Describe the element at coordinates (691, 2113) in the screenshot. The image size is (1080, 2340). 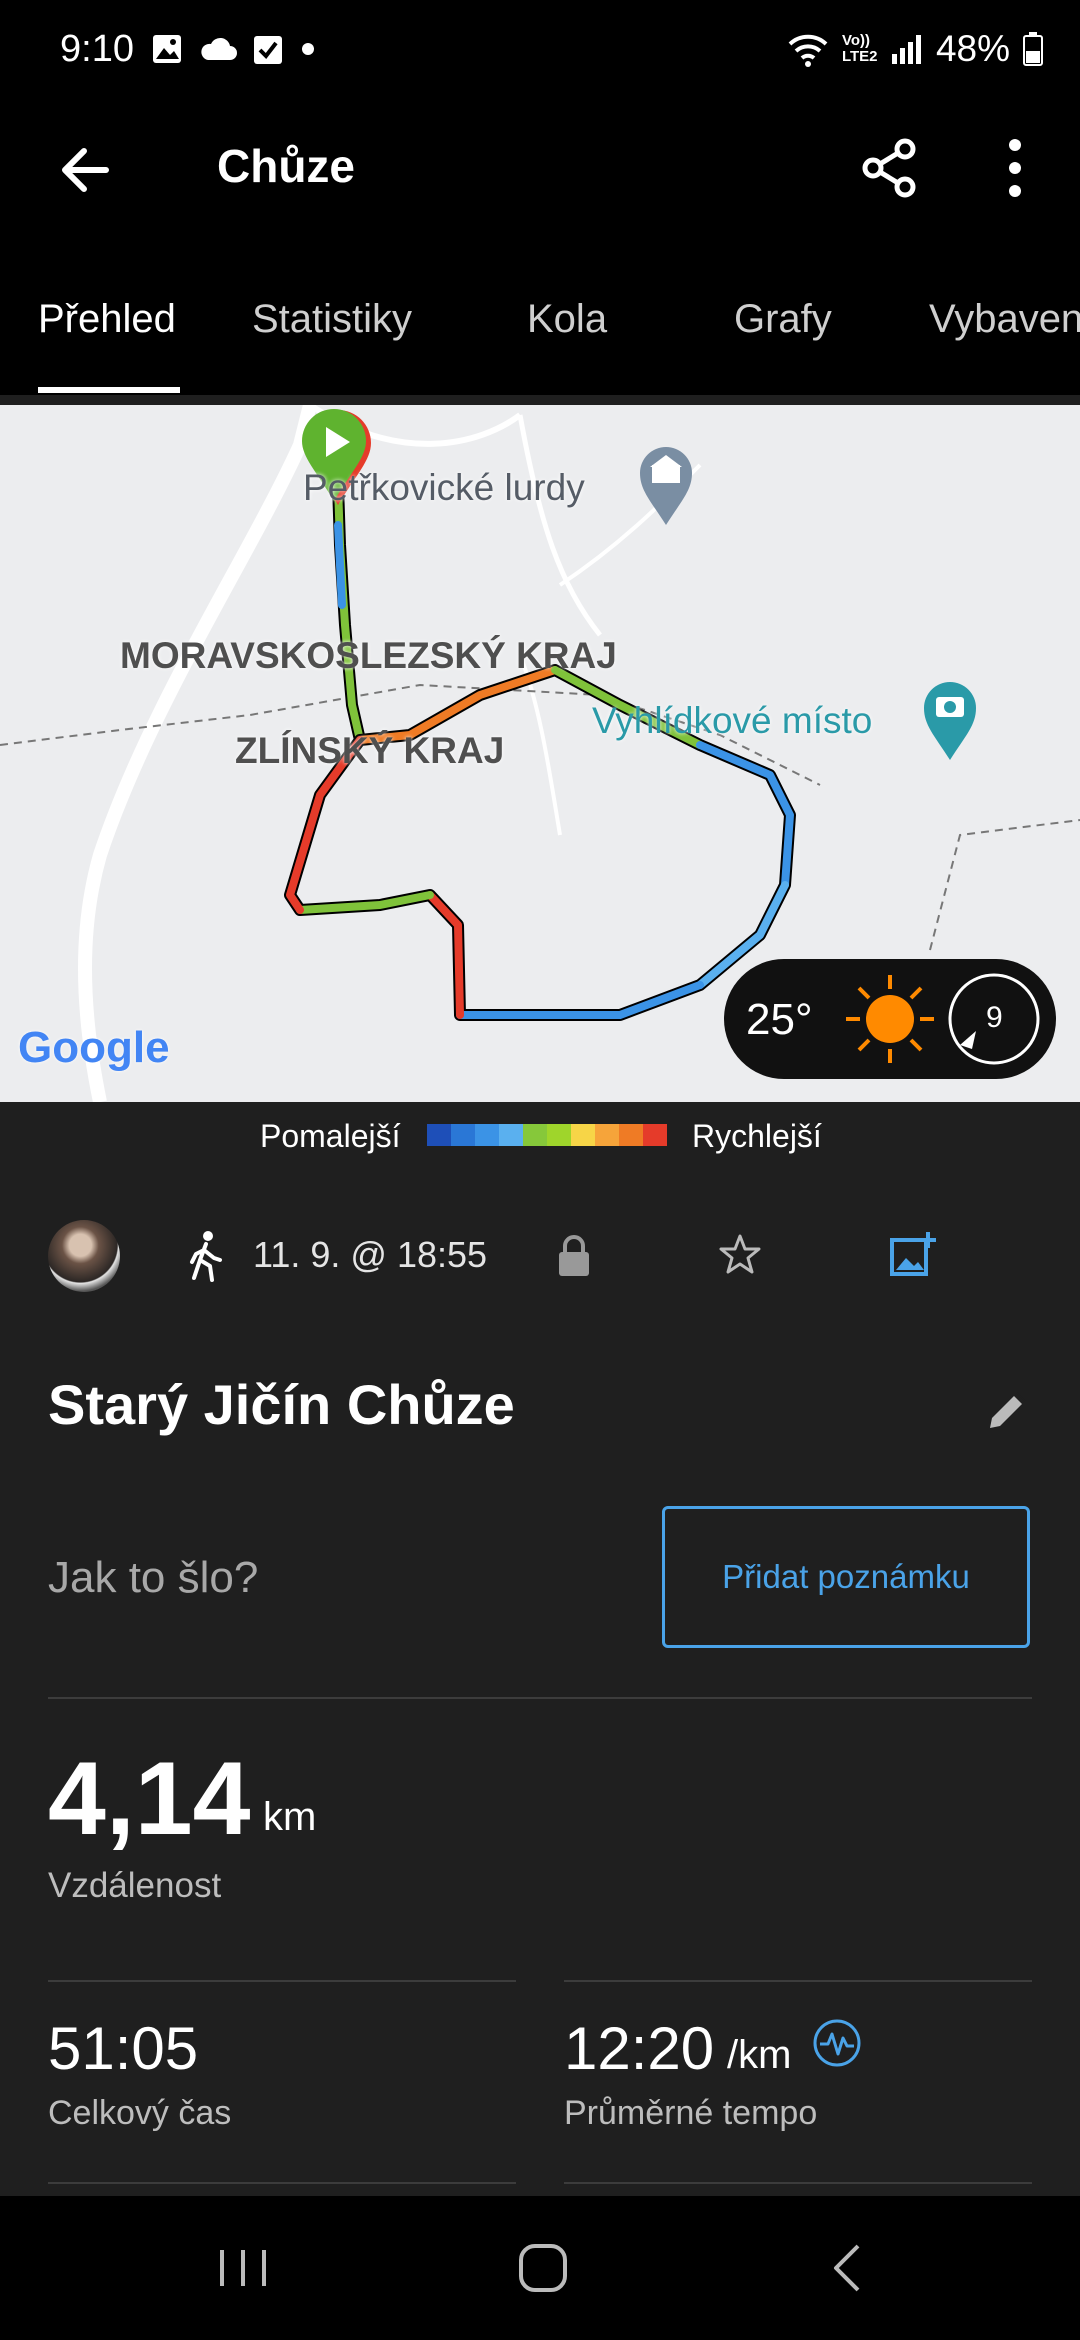
I see `avg-pace-label: Průměrné tempo` at that location.